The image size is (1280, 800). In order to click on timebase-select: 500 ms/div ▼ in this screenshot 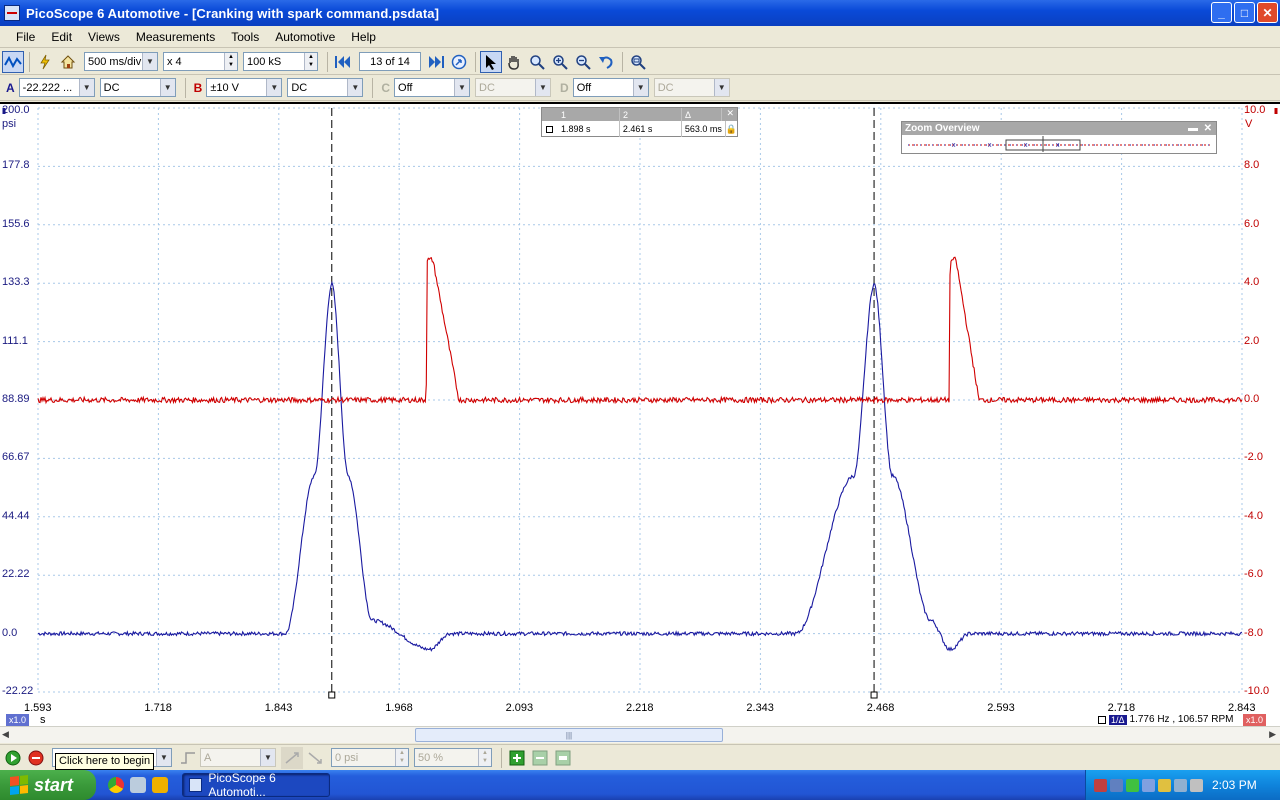, I will do `click(121, 61)`.